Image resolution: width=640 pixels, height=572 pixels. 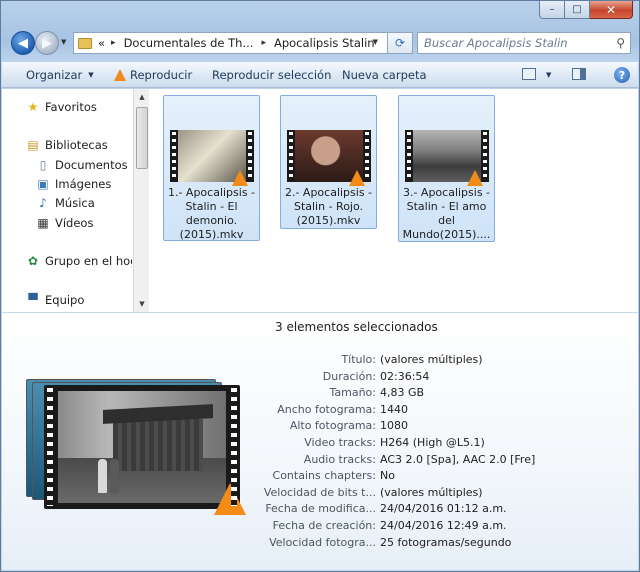 What do you see at coordinates (579, 74) in the screenshot?
I see `preview-pane-icon` at bounding box center [579, 74].